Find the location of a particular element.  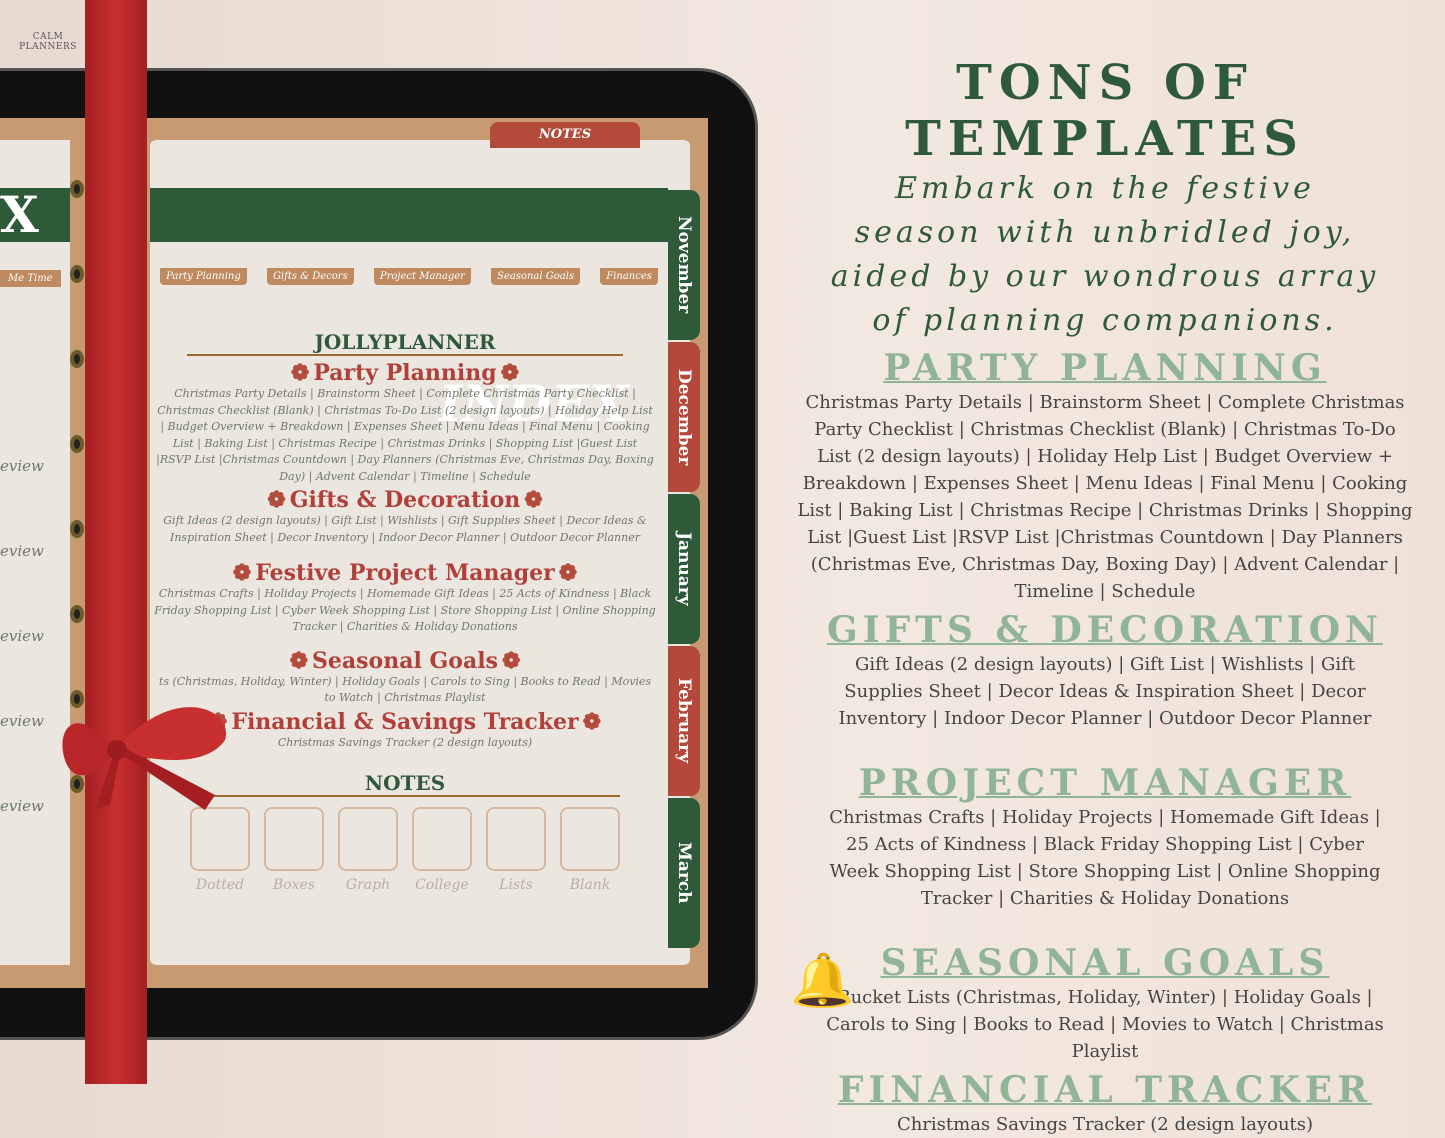

section-link-project-manager: Festive Project Manager is located at coordinates (405, 573).